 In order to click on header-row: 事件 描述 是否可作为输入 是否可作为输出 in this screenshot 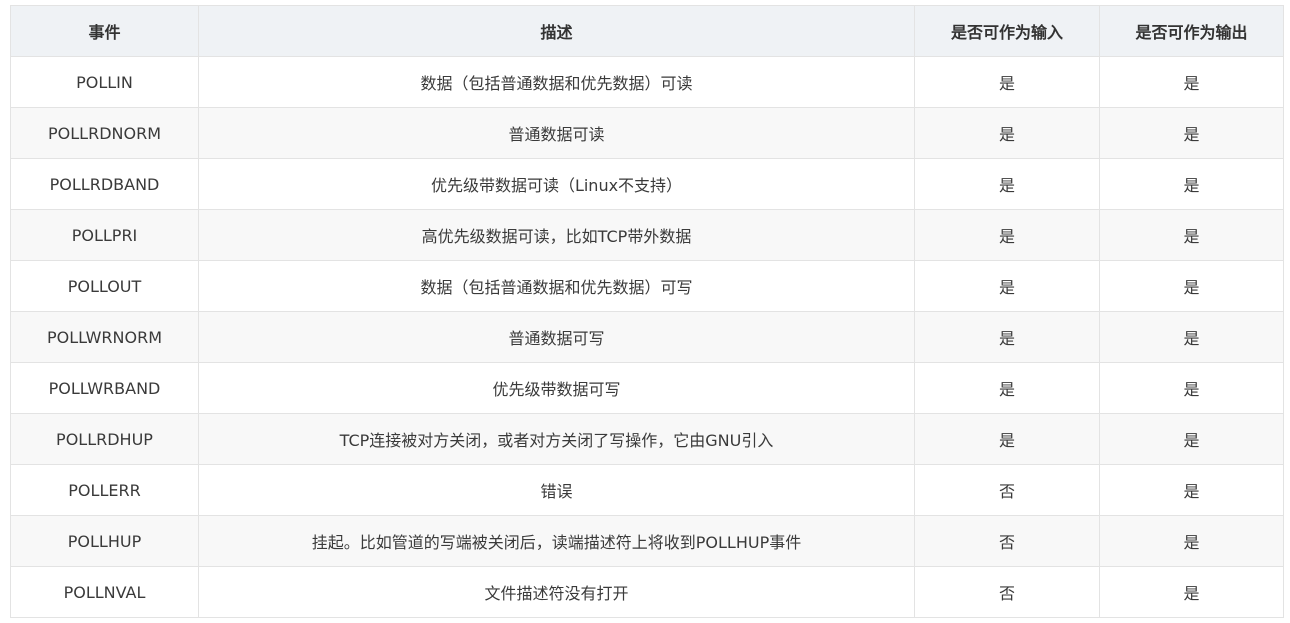, I will do `click(647, 31)`.